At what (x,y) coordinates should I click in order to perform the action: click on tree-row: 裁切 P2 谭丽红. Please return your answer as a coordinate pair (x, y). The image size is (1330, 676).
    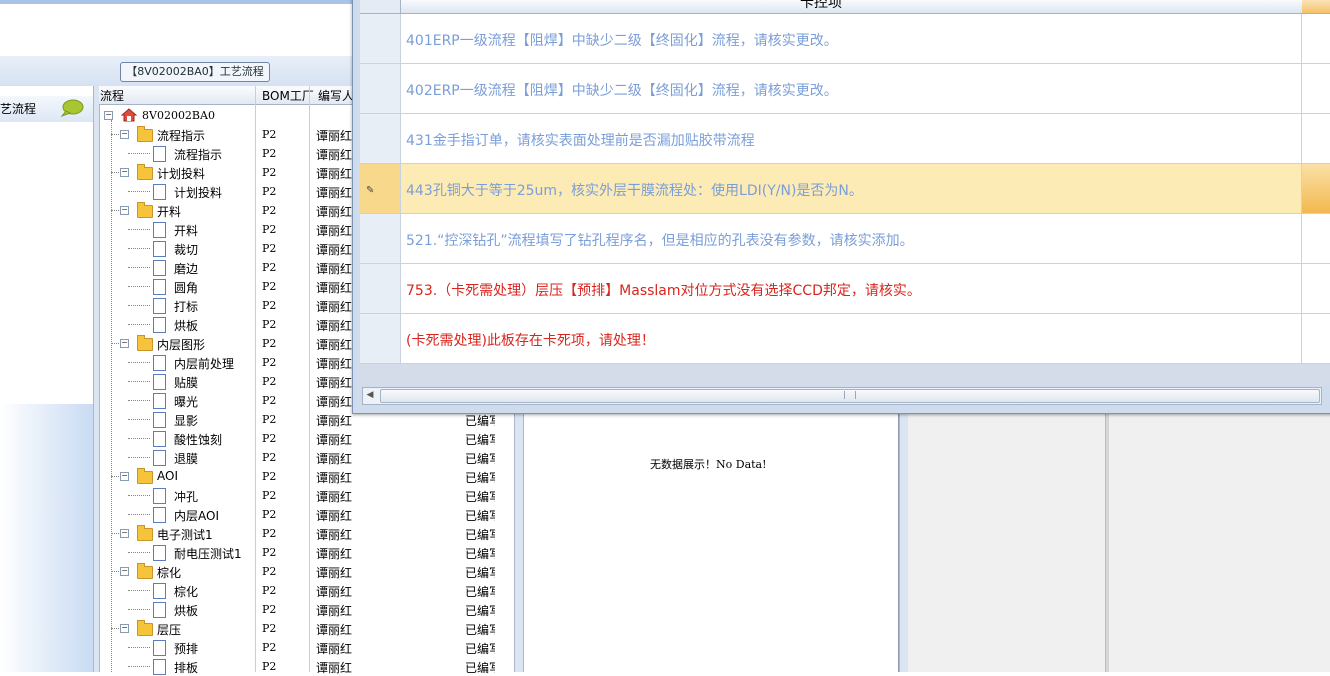
    Looking at the image, I should click on (229, 248).